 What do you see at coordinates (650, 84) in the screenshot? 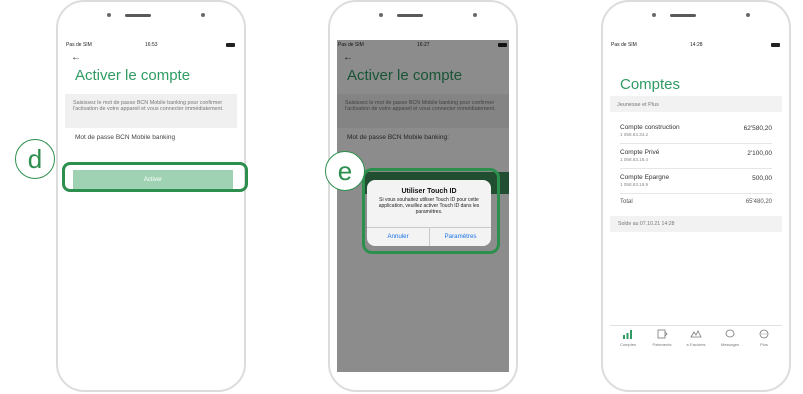
I see `page-title: Comptes` at bounding box center [650, 84].